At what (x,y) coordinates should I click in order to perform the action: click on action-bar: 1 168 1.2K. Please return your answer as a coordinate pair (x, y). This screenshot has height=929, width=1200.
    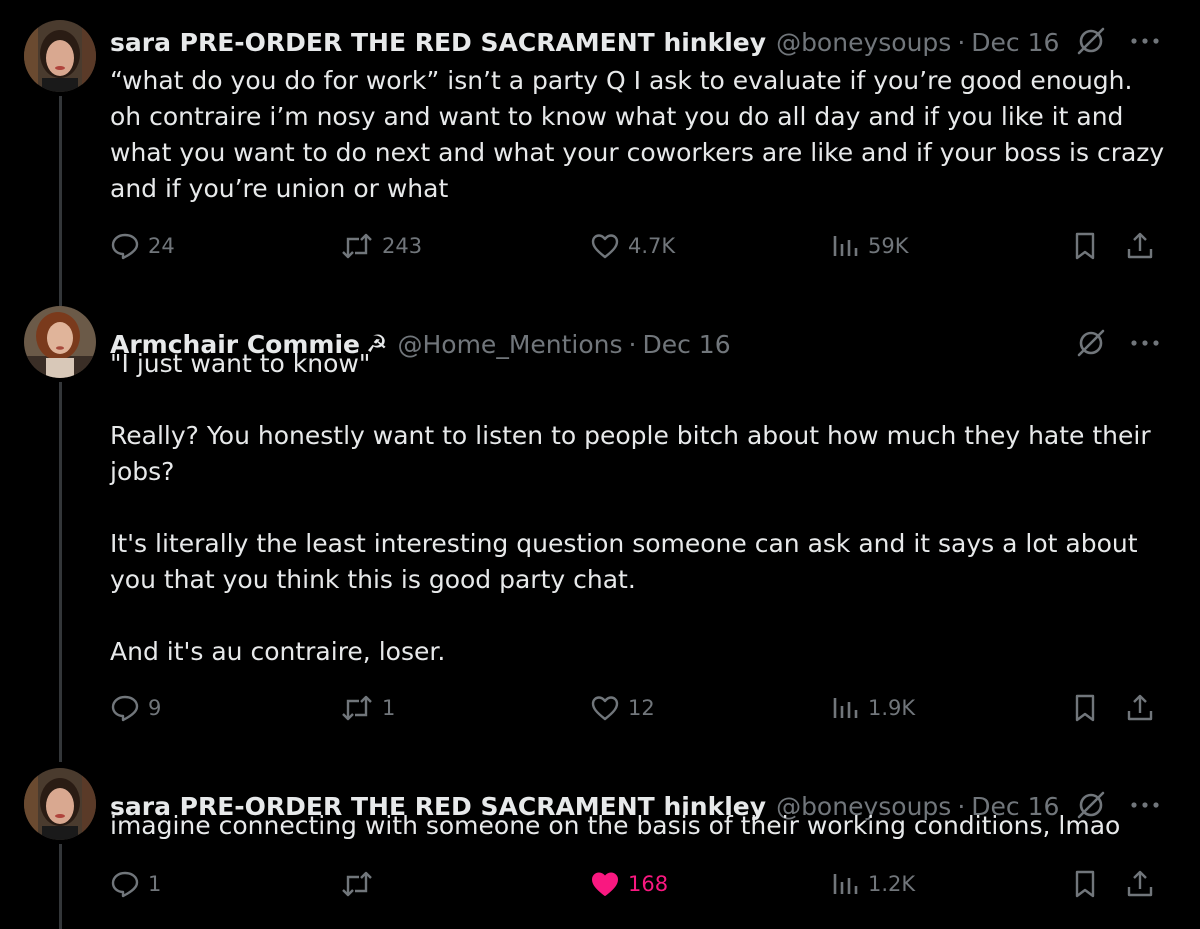
    Looking at the image, I should click on (635, 884).